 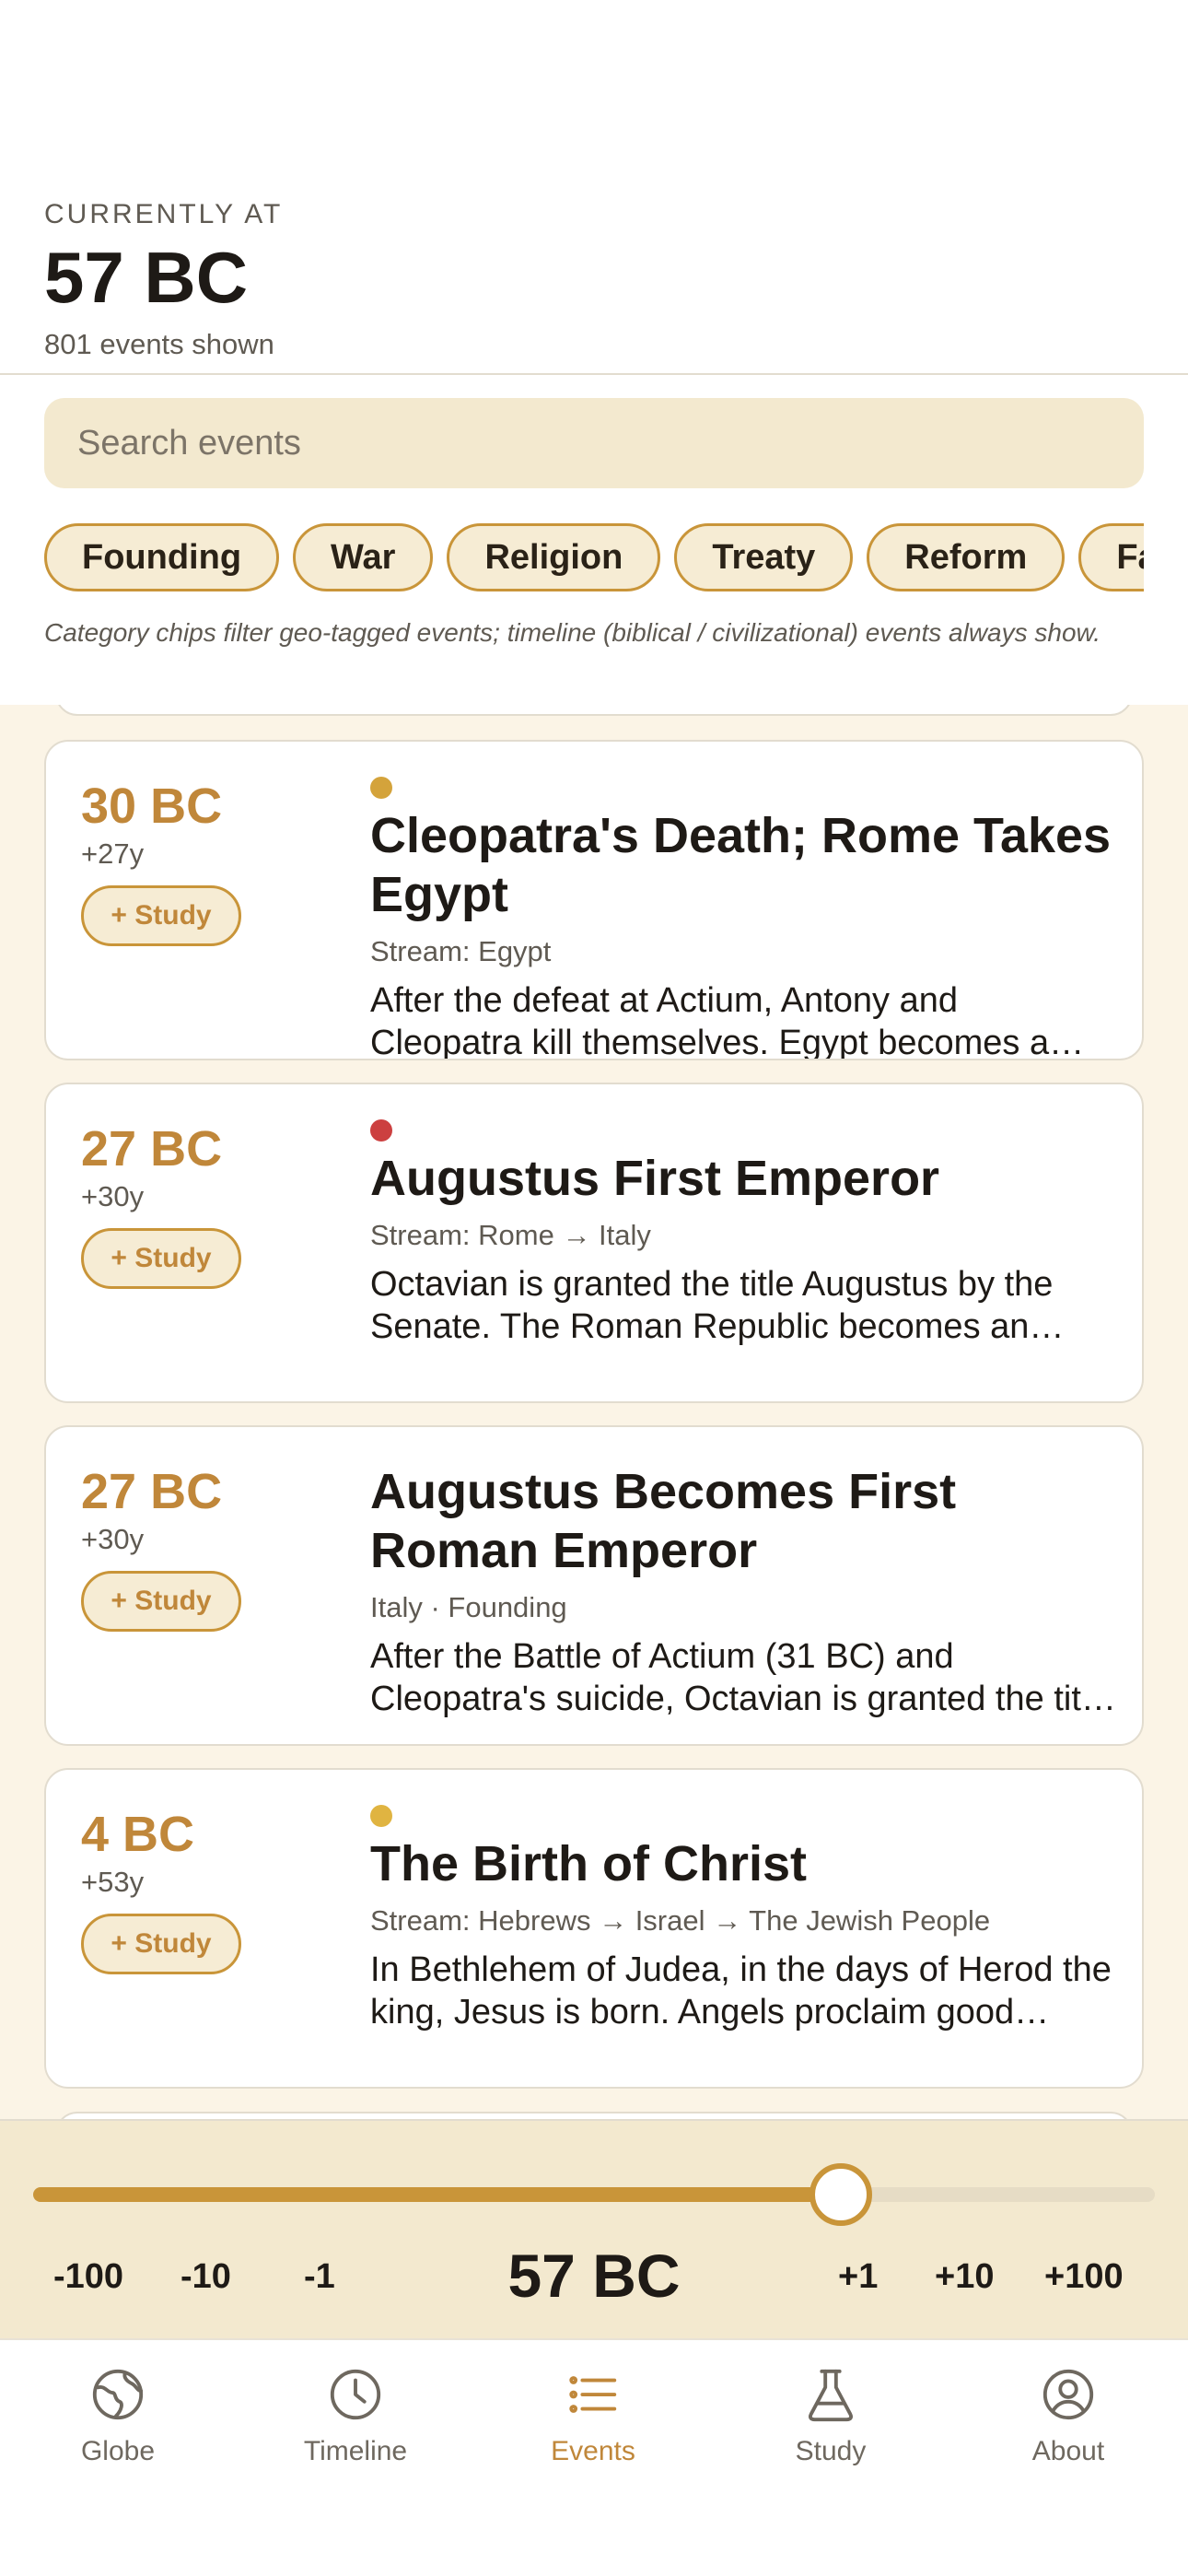 I want to click on globe-icon, so click(x=118, y=2394).